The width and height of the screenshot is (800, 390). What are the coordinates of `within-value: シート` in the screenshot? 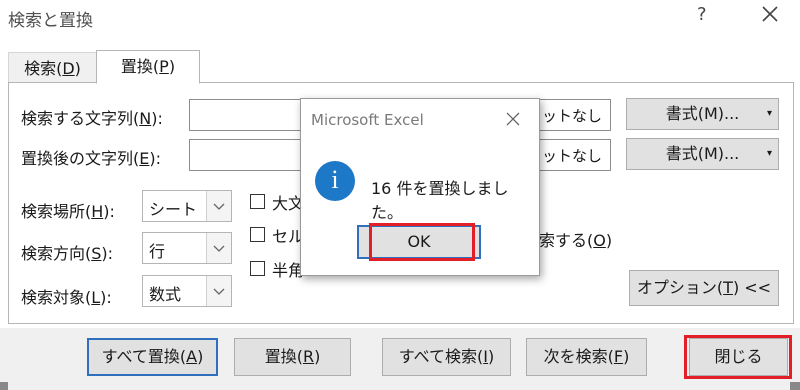 It's located at (173, 209).